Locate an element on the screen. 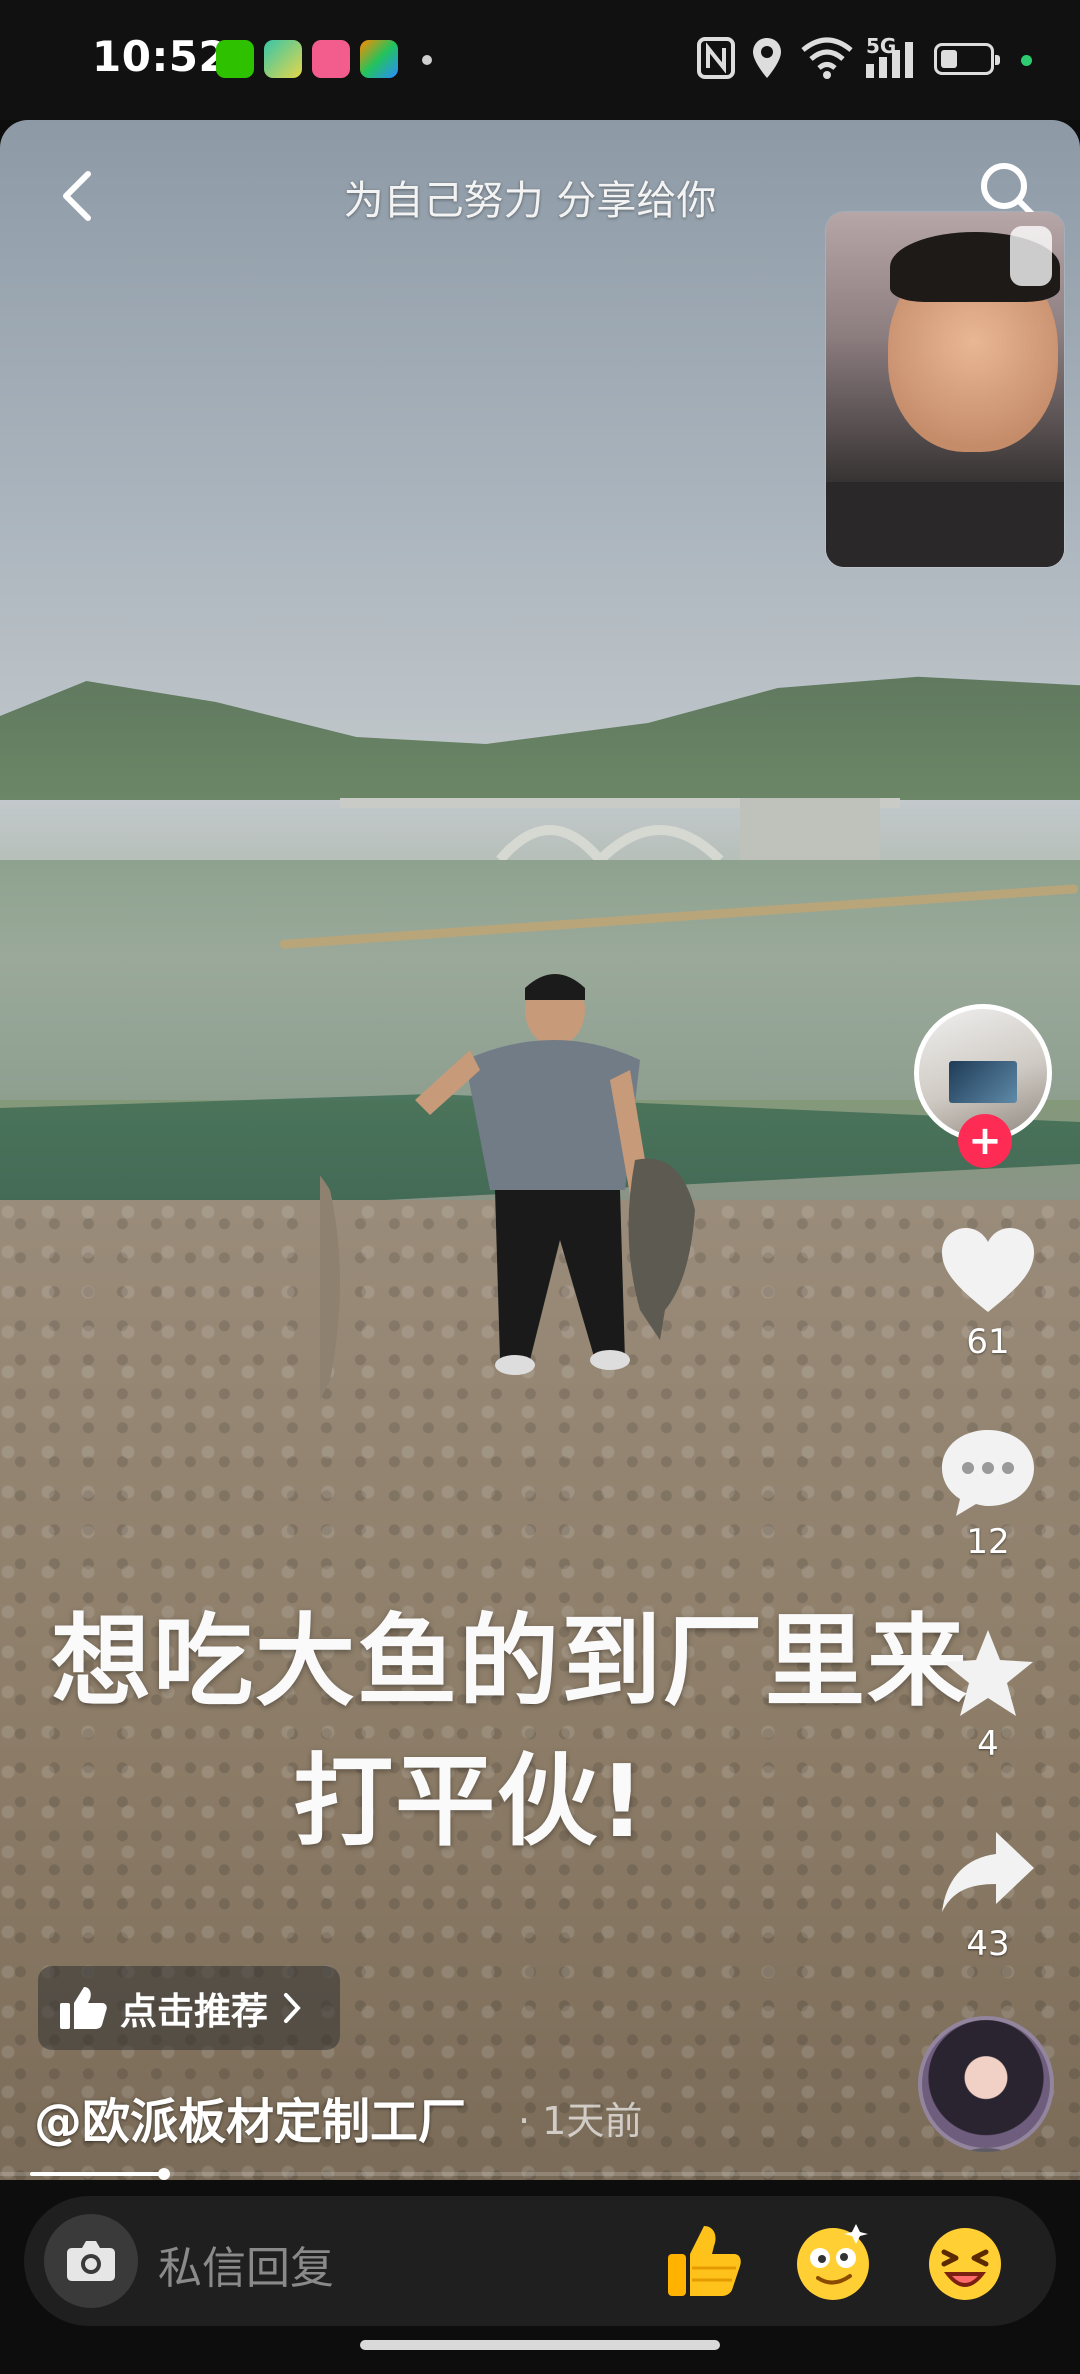 Image resolution: width=1080 pixels, height=2374 pixels. wechat-icon is located at coordinates (235, 59).